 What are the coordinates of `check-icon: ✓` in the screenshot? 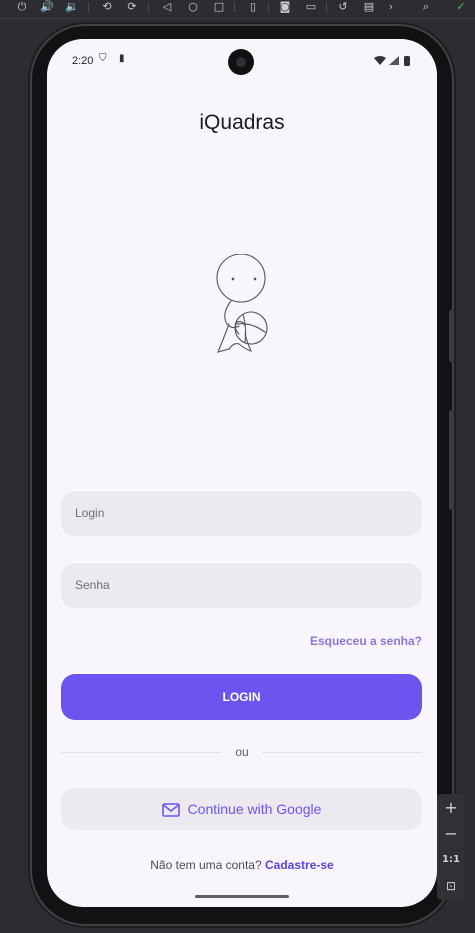 It's located at (461, 6).